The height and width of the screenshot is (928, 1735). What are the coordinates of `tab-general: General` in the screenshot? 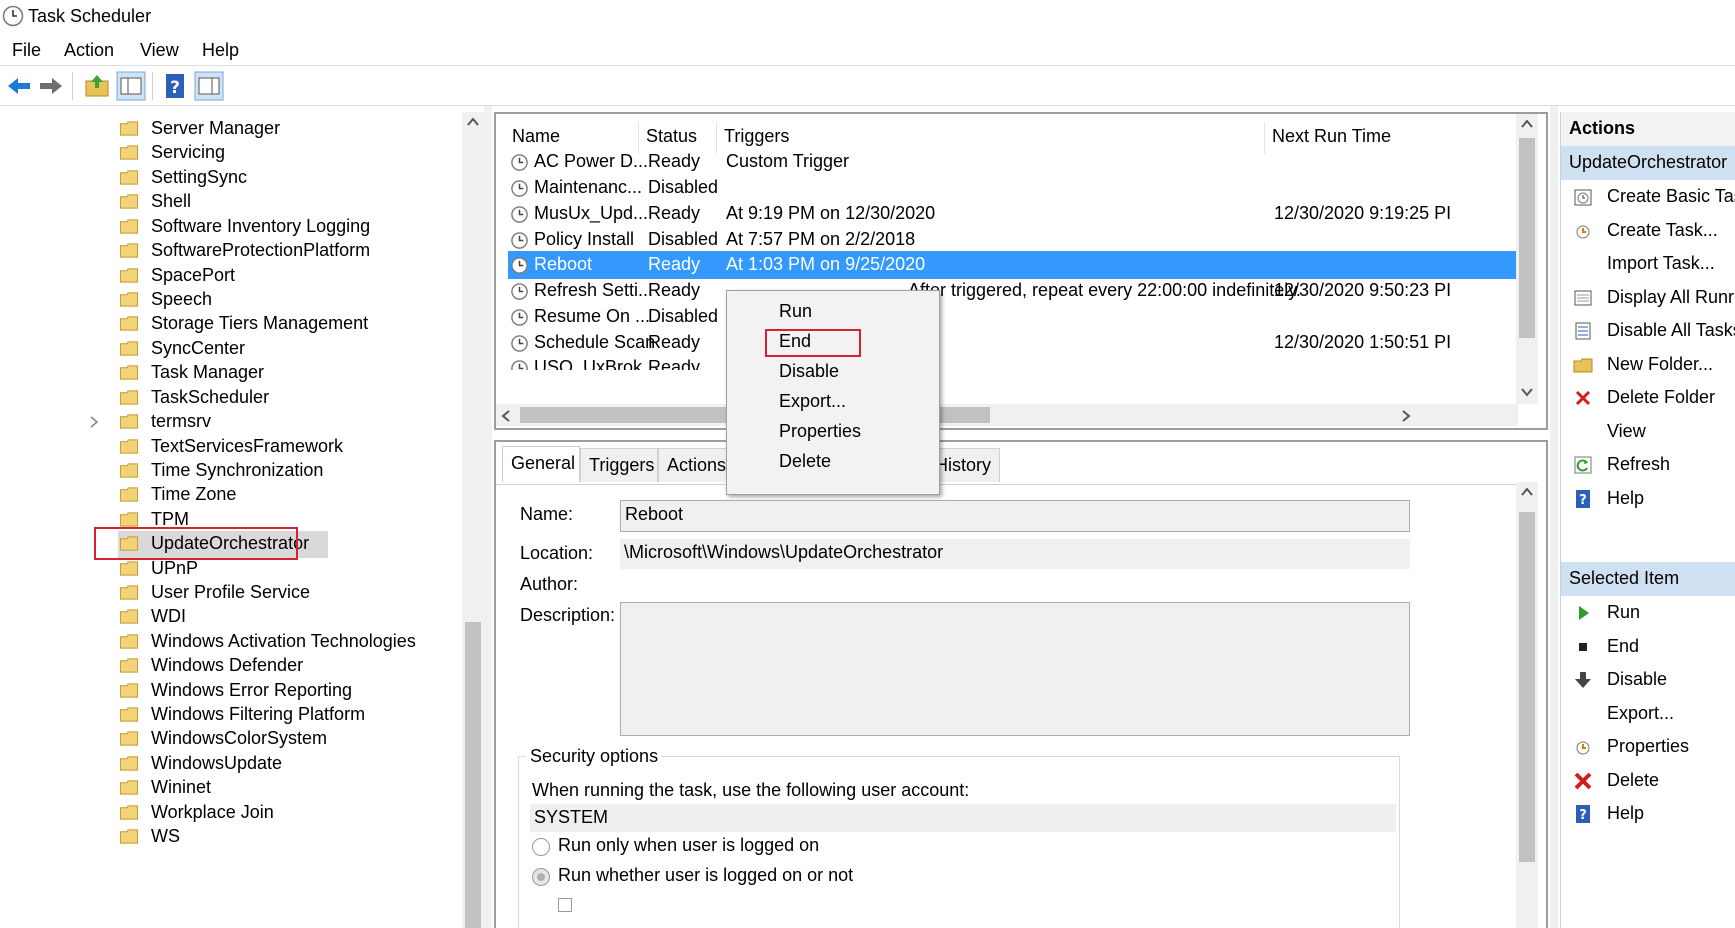 It's located at (541, 464).